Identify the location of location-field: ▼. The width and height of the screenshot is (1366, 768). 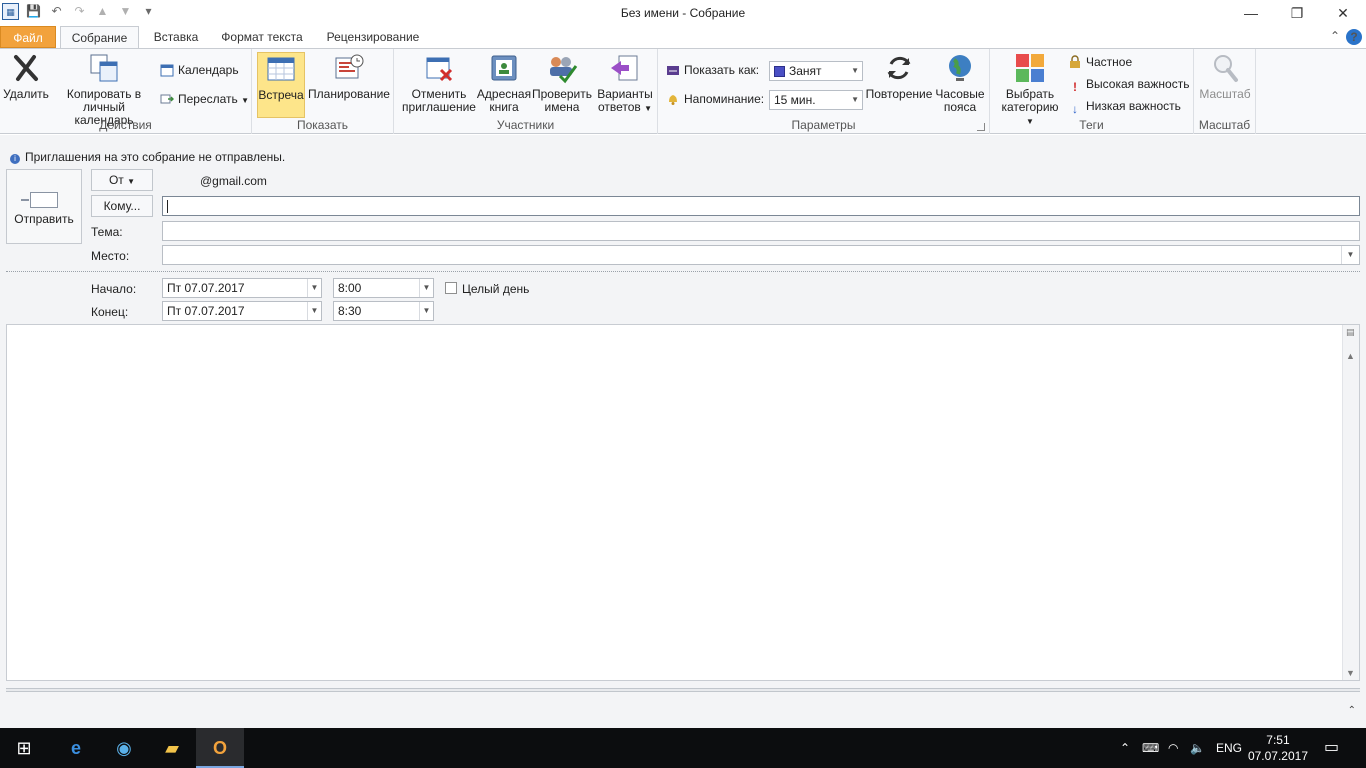
(761, 255).